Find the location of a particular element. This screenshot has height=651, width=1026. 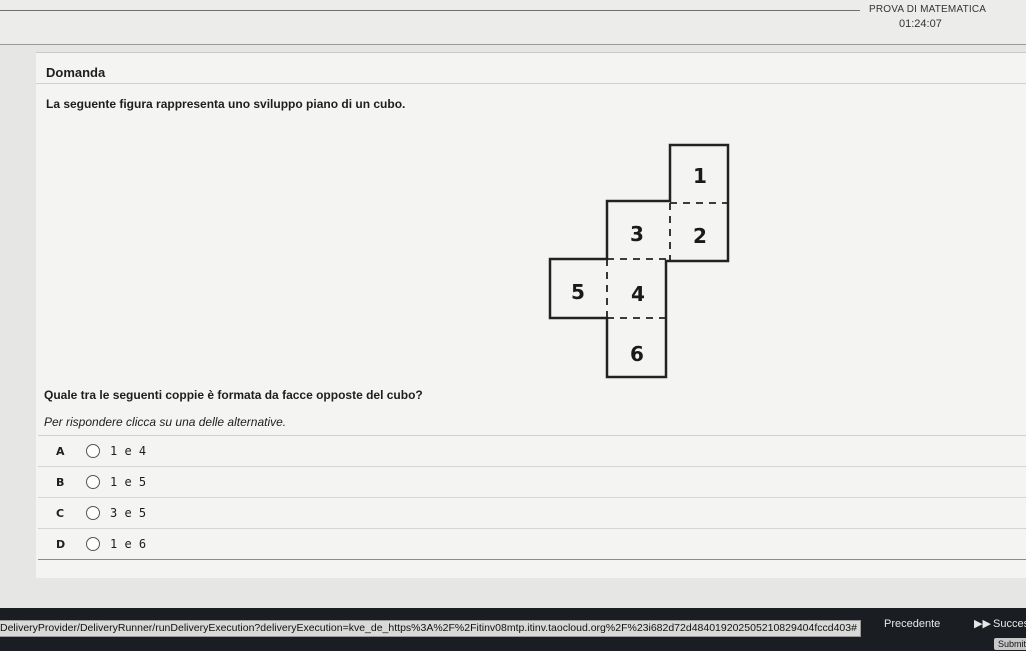

option-a: A 1 e 4 is located at coordinates (532, 451).